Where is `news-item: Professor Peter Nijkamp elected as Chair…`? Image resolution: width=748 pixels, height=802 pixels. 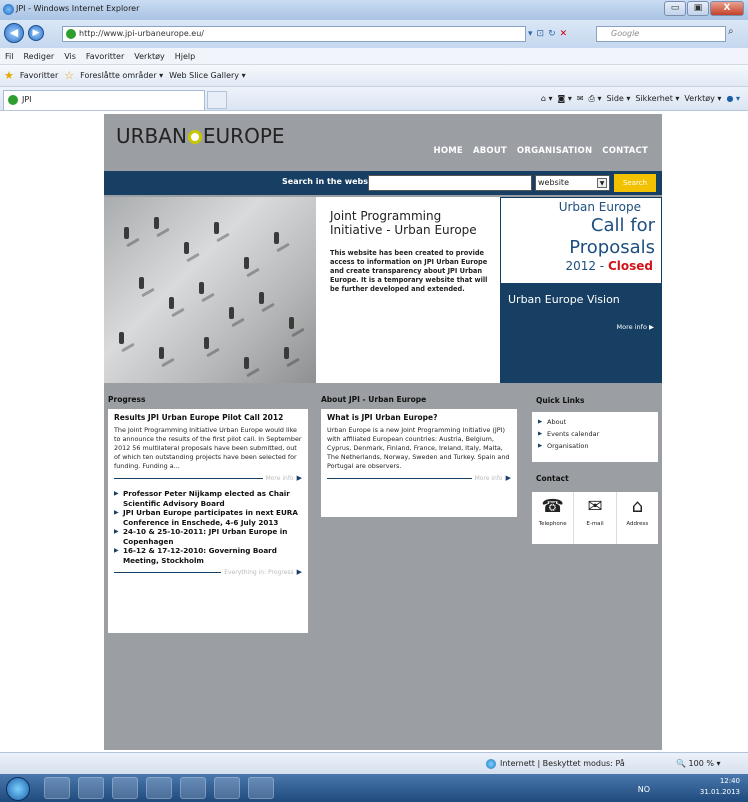 news-item: Professor Peter Nijkamp elected as Chair… is located at coordinates (208, 498).